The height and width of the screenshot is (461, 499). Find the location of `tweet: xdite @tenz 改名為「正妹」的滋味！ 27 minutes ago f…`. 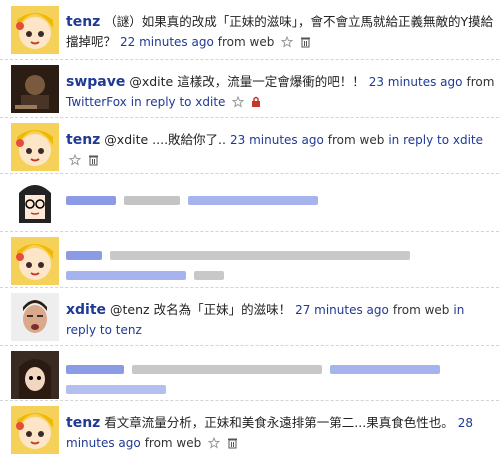

tweet: xdite @tenz 改名為「正妹」的滋味！ 27 minutes ago f… is located at coordinates (249, 317).